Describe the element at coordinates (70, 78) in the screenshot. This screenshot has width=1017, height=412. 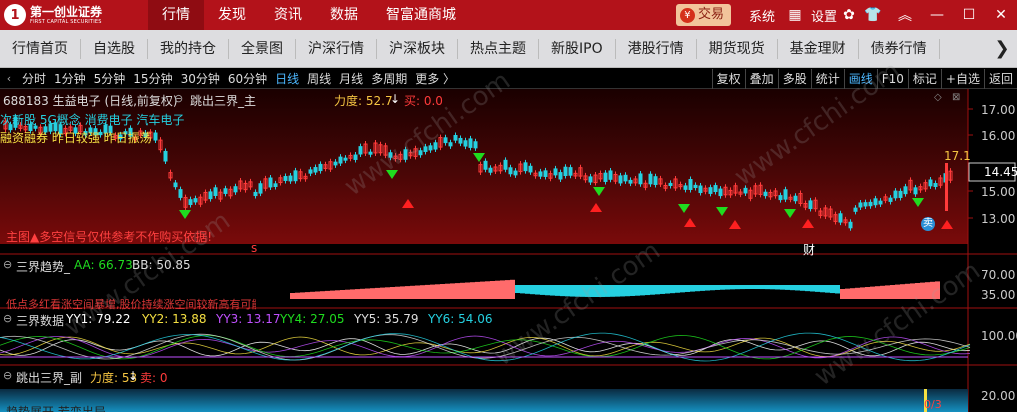
I see `period-1min: 1分钟` at that location.